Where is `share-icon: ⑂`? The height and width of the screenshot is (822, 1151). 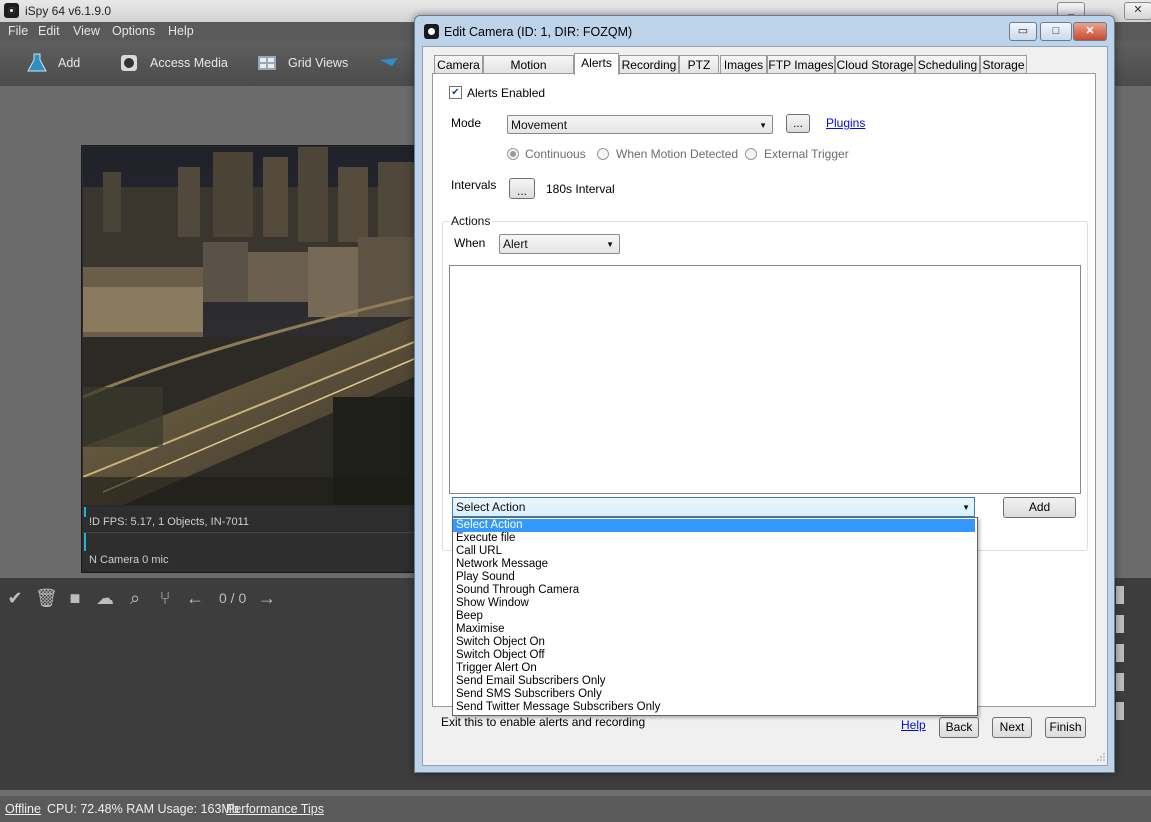
share-icon: ⑂ is located at coordinates (165, 598).